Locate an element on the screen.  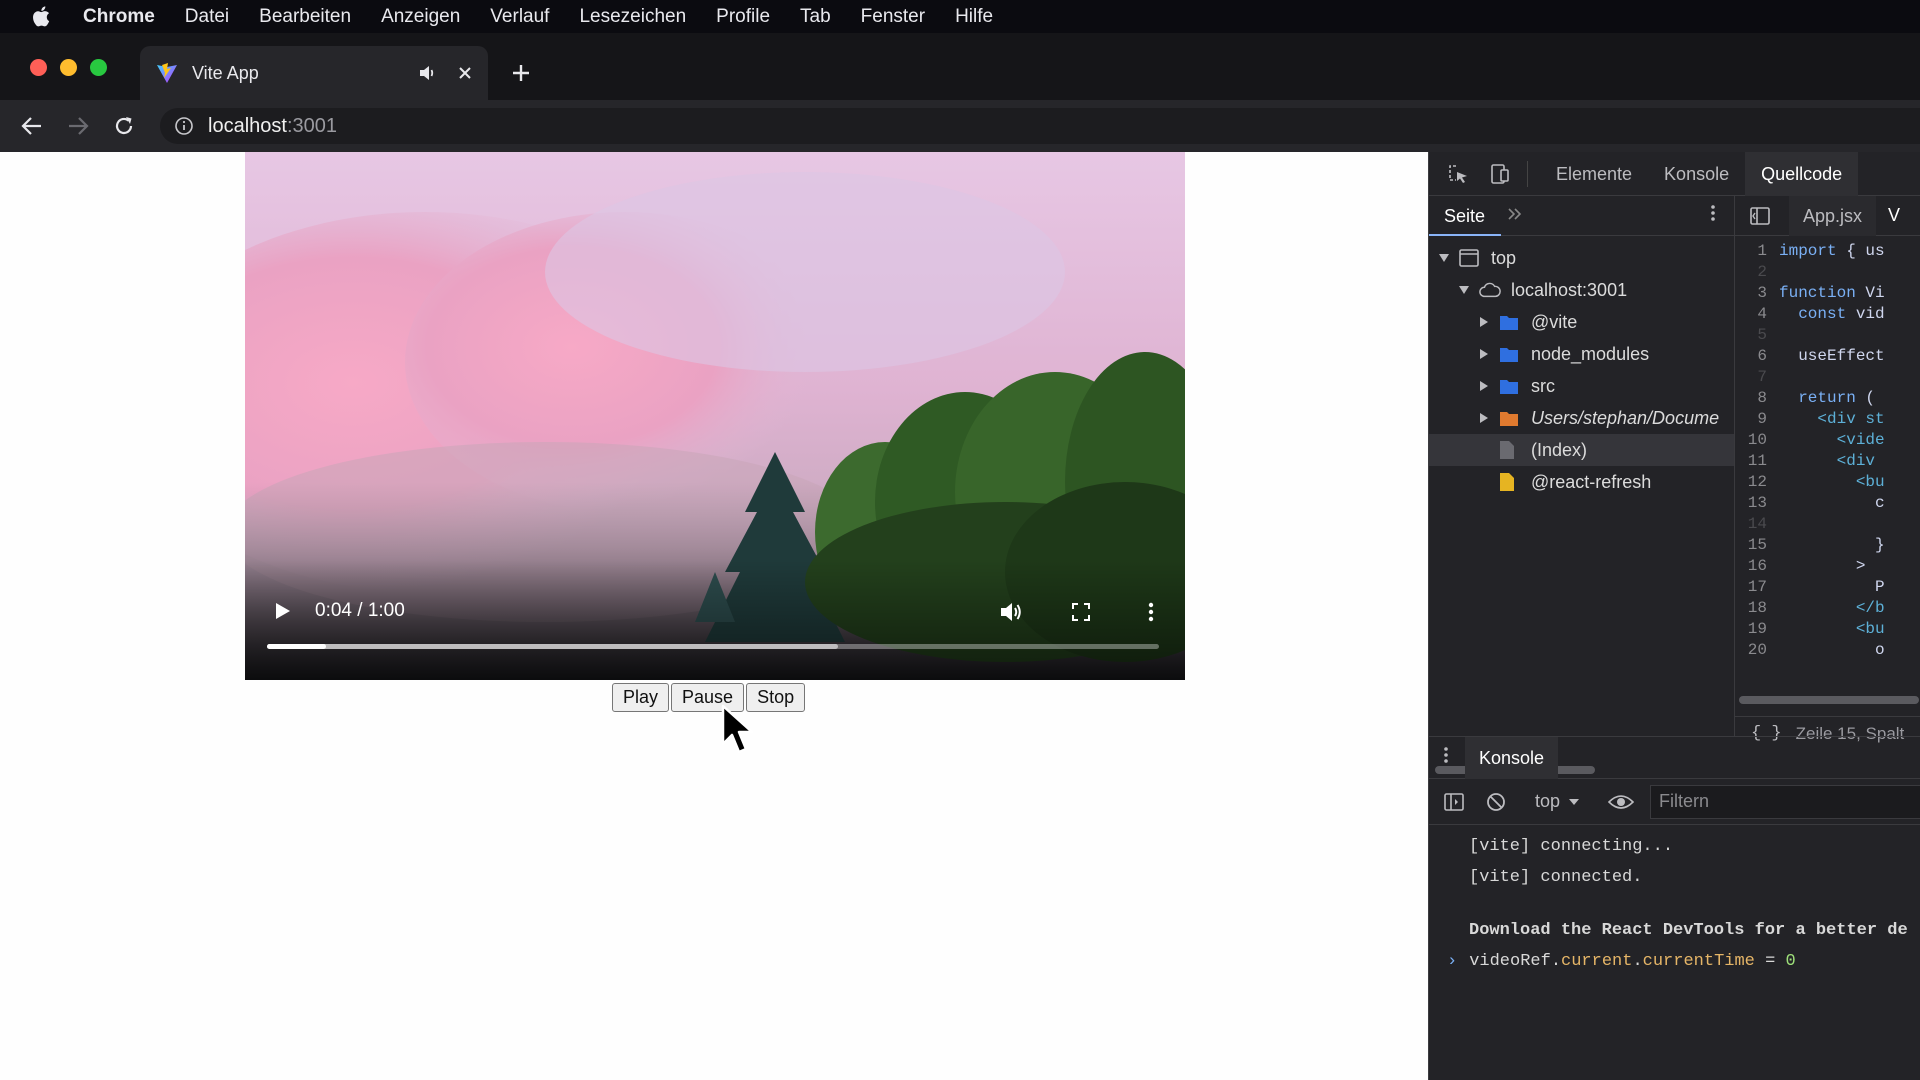
tree-item: top is located at coordinates (1581, 258).